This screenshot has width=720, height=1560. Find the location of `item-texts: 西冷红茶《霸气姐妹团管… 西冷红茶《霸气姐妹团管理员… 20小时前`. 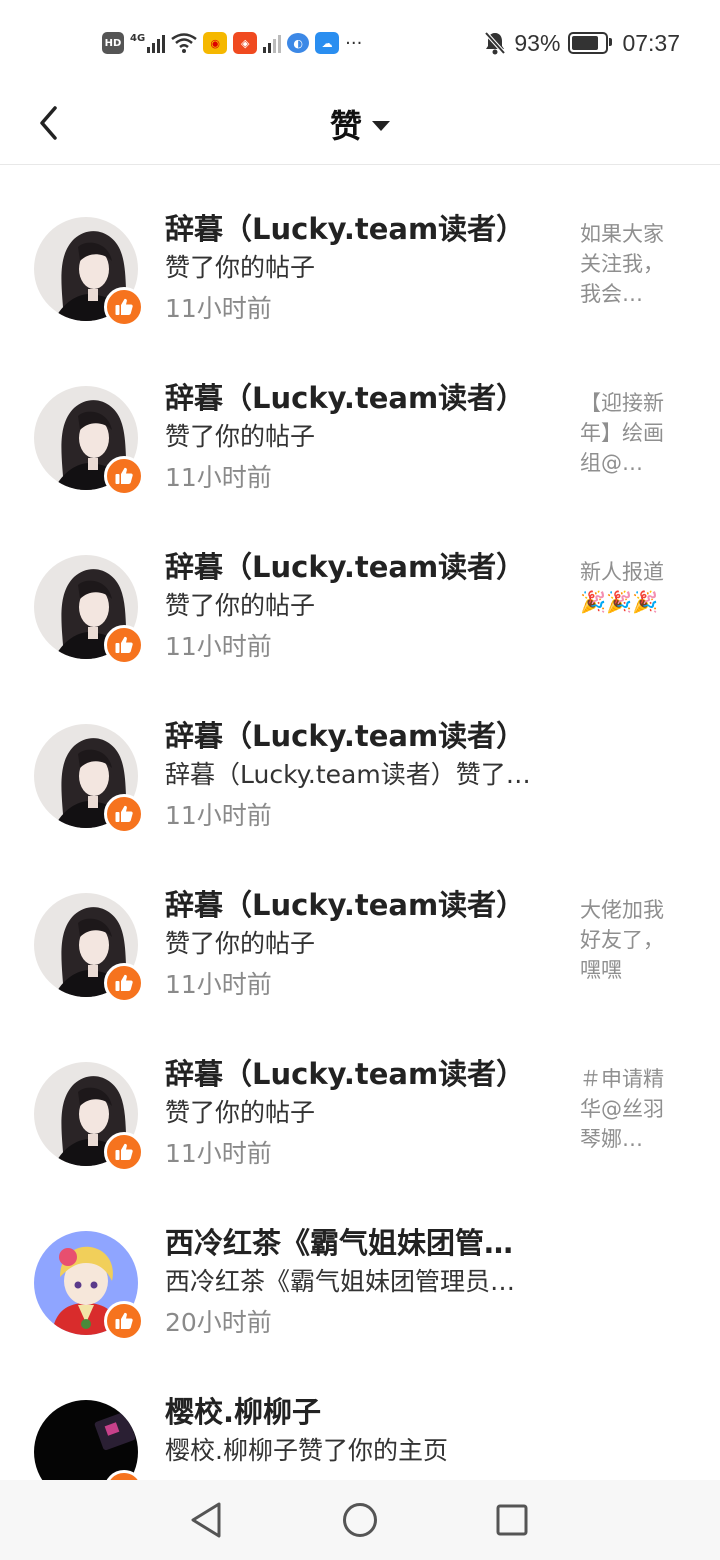

item-texts: 西冷红茶《霸气姐妹团管… 西冷红茶《霸气姐妹团管理员… 20小时前 is located at coordinates (362, 1283).